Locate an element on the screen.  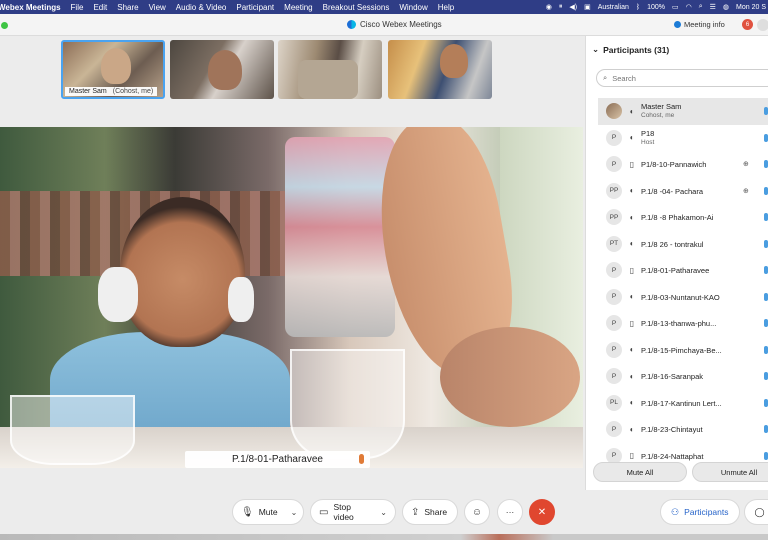
participant-row: PP ◐ P.1/8 -04- Pachara ⊕ is located at coordinates (677, 191).